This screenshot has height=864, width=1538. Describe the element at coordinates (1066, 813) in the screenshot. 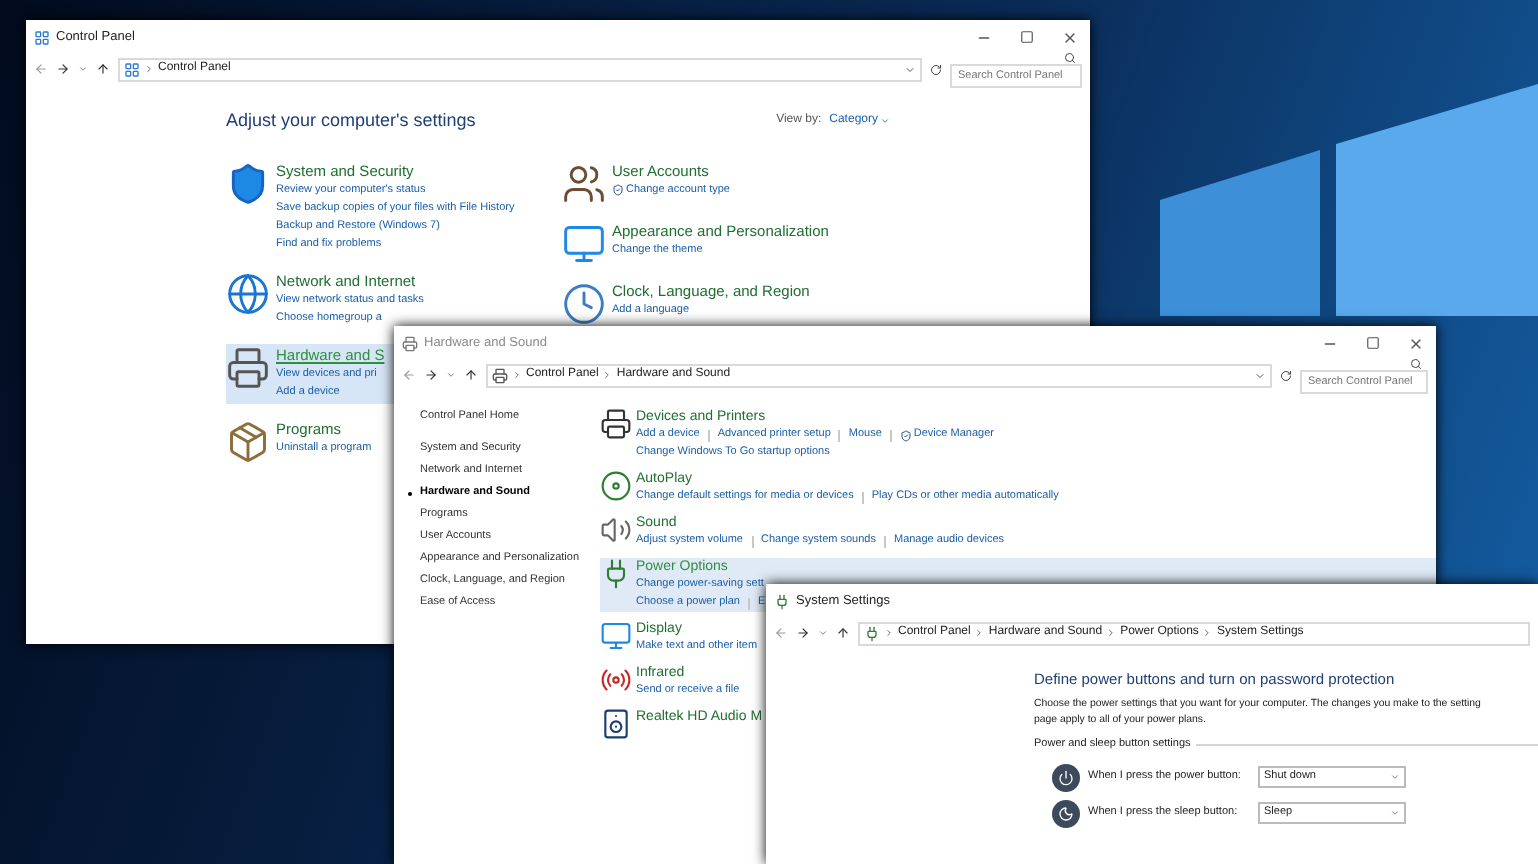

I see `moon-icon` at that location.